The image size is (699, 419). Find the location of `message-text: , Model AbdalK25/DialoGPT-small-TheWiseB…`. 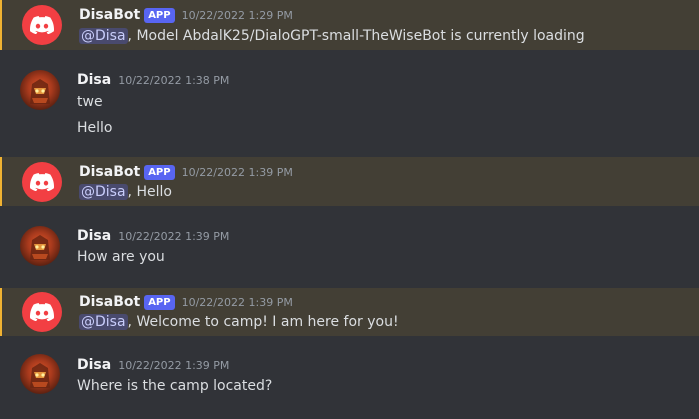

message-text: , Model AbdalK25/DialoGPT-small-TheWiseB… is located at coordinates (356, 36).